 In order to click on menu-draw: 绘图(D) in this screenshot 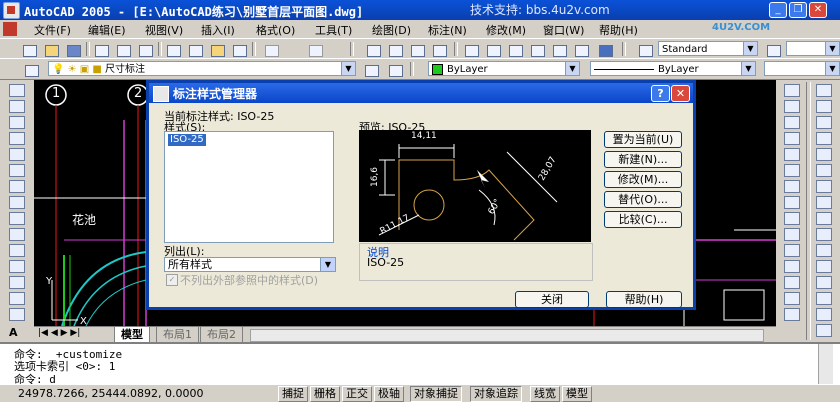, I will do `click(391, 30)`.